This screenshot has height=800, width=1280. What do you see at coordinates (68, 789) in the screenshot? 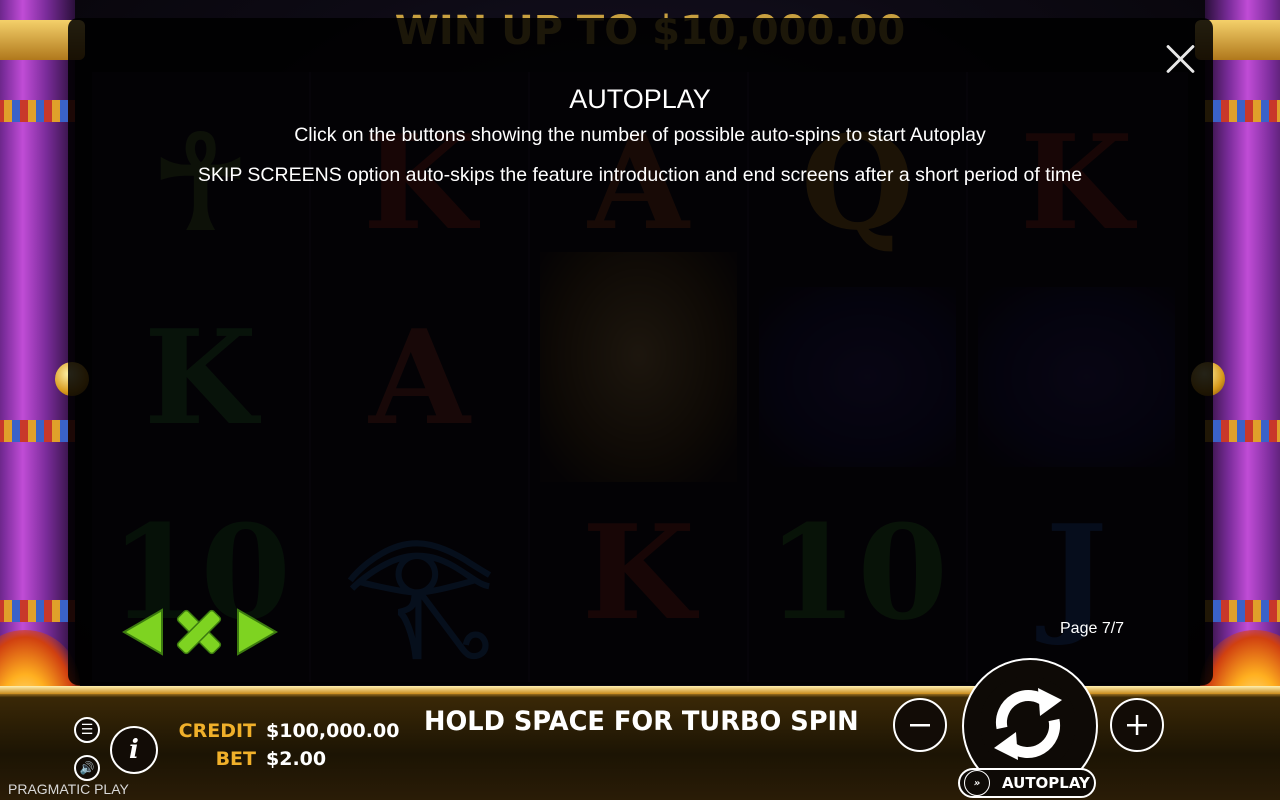
I see `brand-logo: PRAGMATIC PLAY` at bounding box center [68, 789].